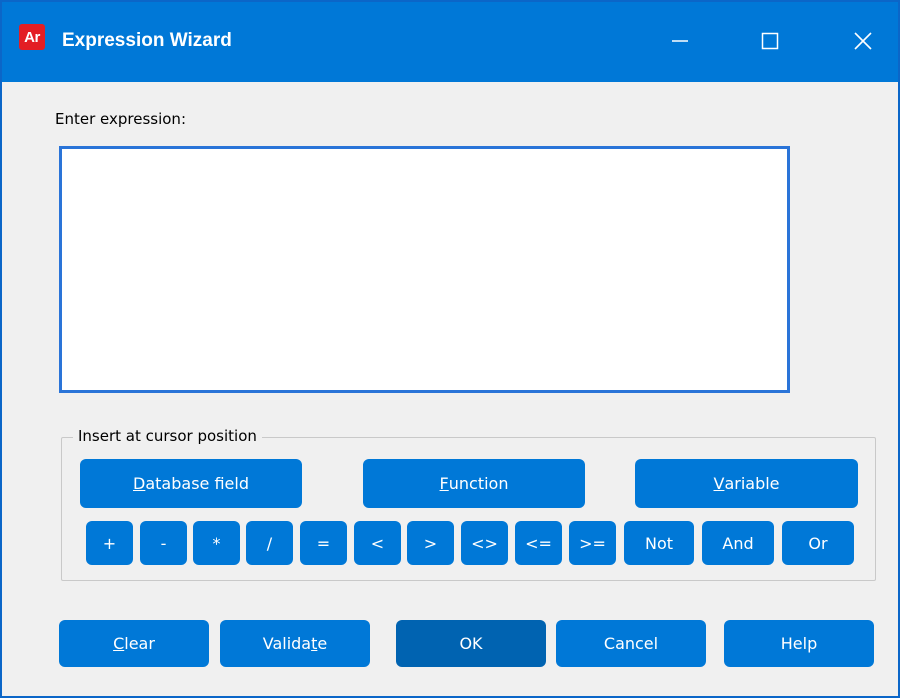  What do you see at coordinates (323, 543) in the screenshot?
I see `operator-equals-button: =` at bounding box center [323, 543].